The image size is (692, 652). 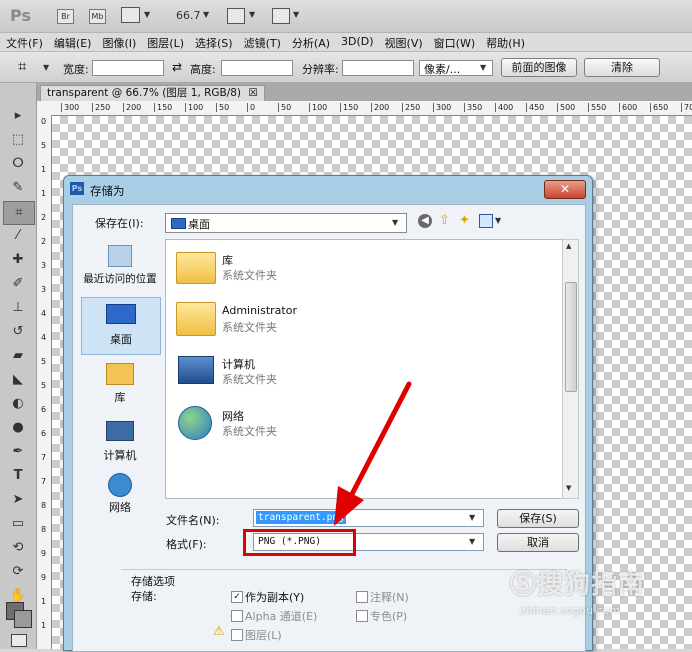 What do you see at coordinates (349, 506) in the screenshot?
I see `arrow-head` at bounding box center [349, 506].